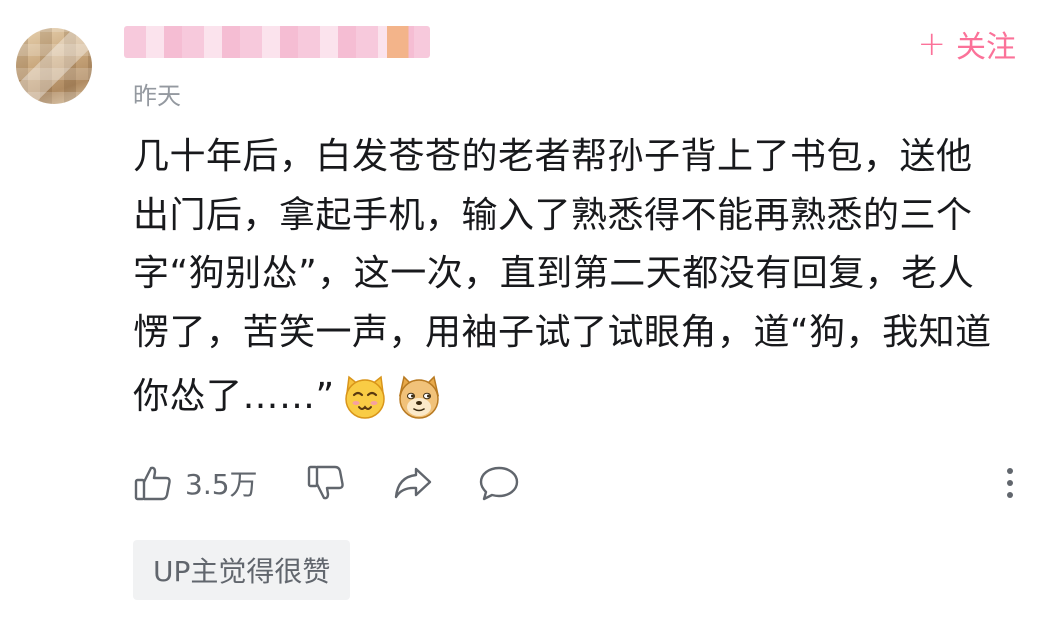 This screenshot has width=1042, height=626. Describe the element at coordinates (574, 483) in the screenshot. I see `comment-actions: 3.5万` at that location.